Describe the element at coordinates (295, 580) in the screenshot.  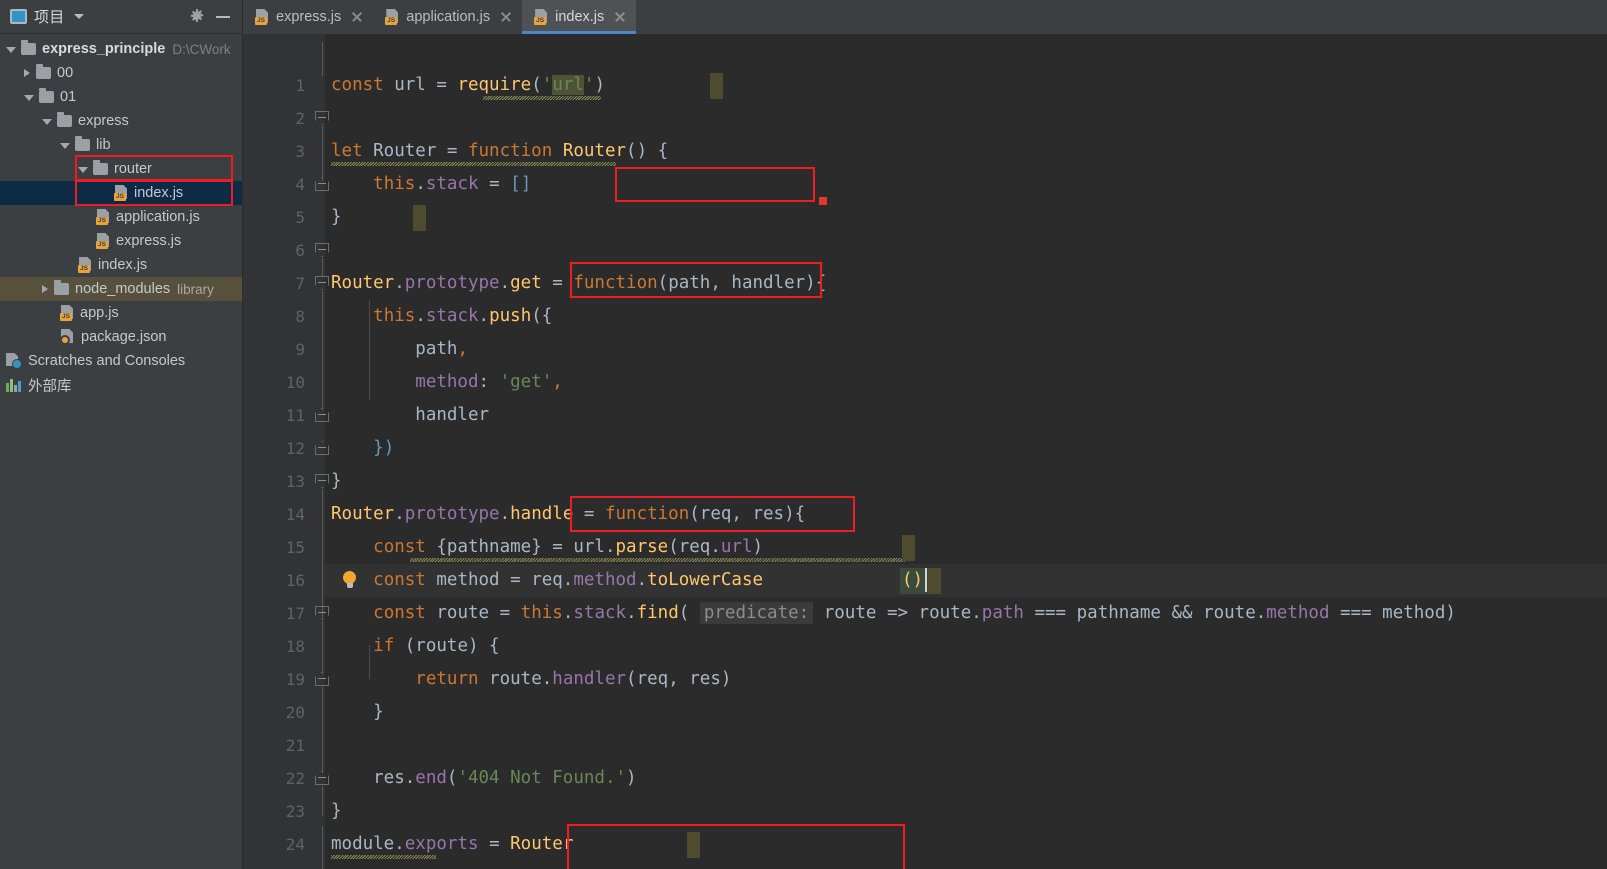
I see `line-number: 16` at that location.